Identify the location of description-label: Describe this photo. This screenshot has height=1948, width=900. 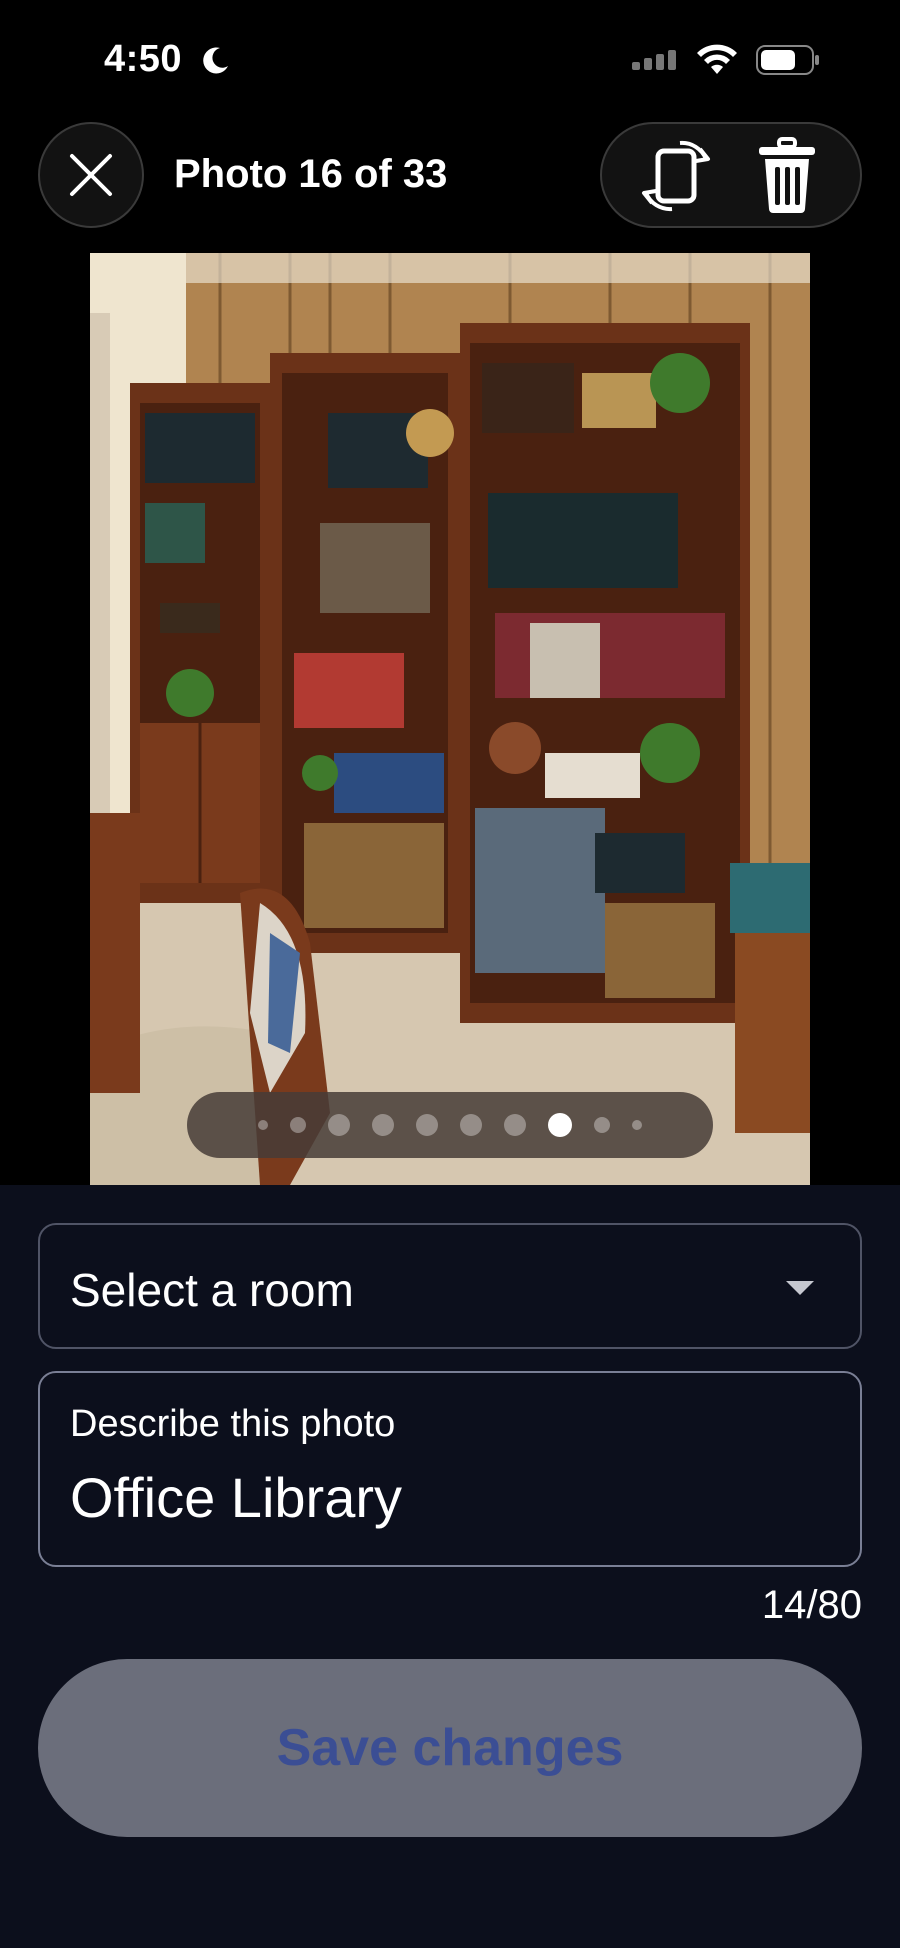
(233, 1424).